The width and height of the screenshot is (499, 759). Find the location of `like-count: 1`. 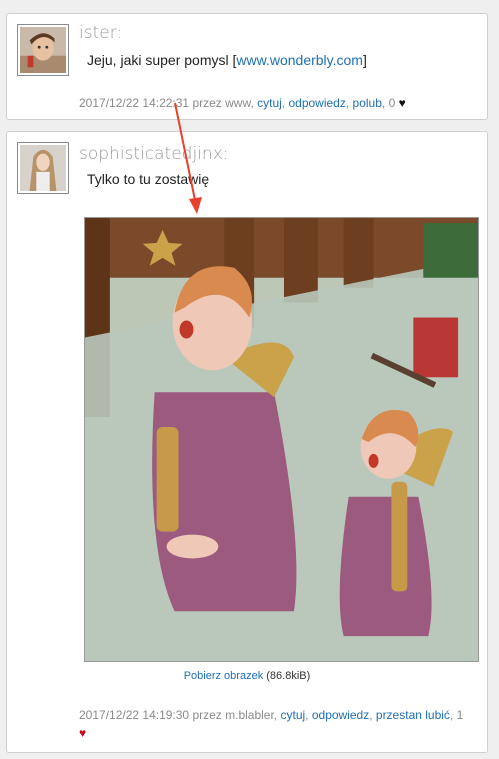

like-count: 1 is located at coordinates (460, 715).